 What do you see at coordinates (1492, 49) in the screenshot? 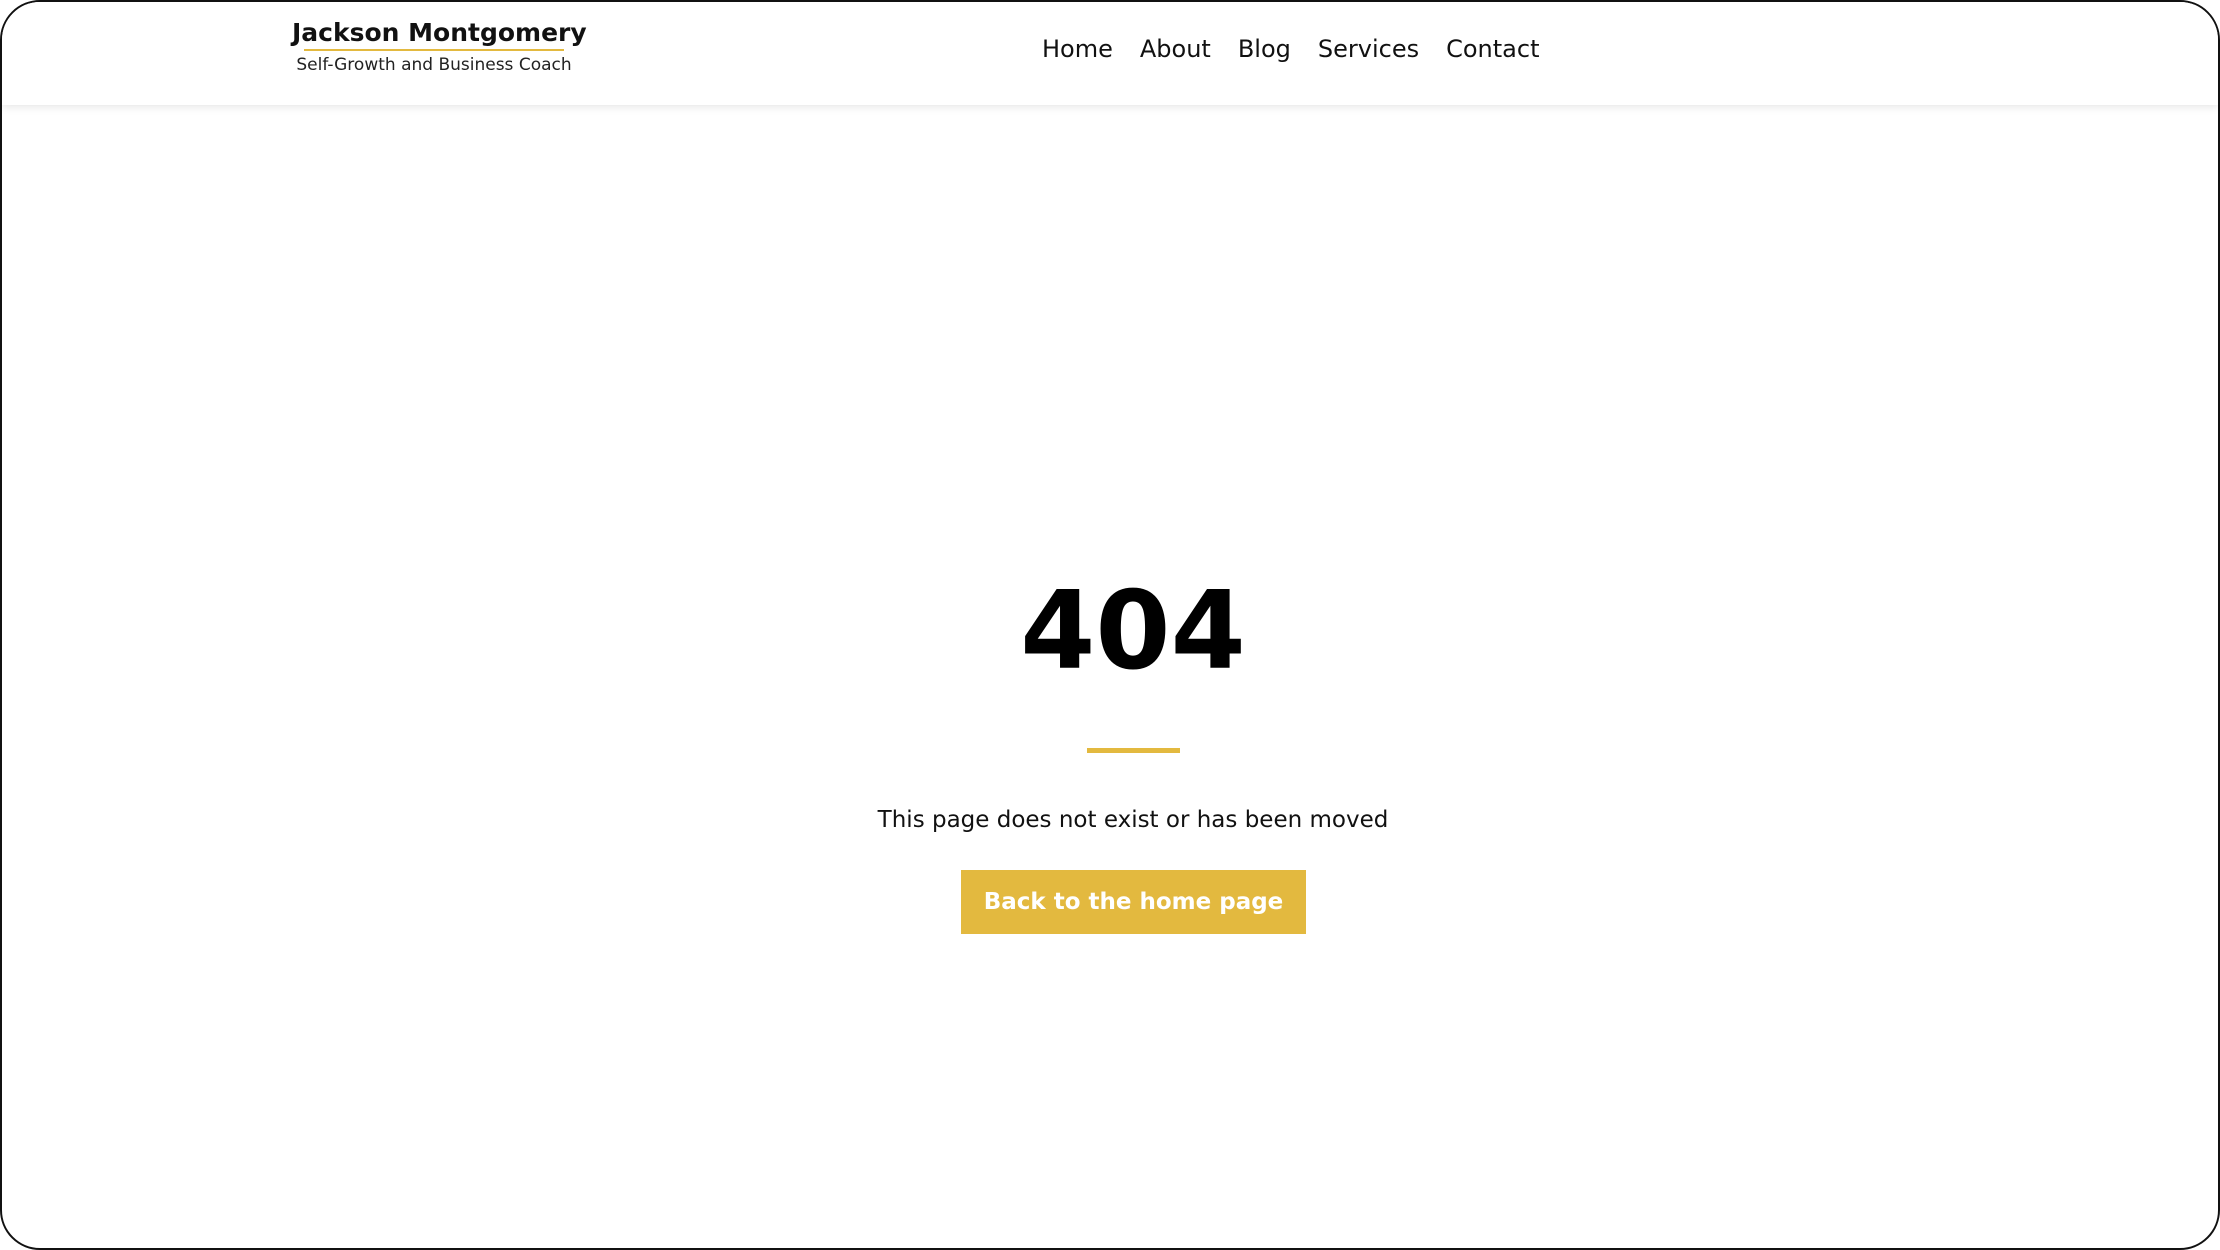
I see `nav-link-contact: Contact` at bounding box center [1492, 49].